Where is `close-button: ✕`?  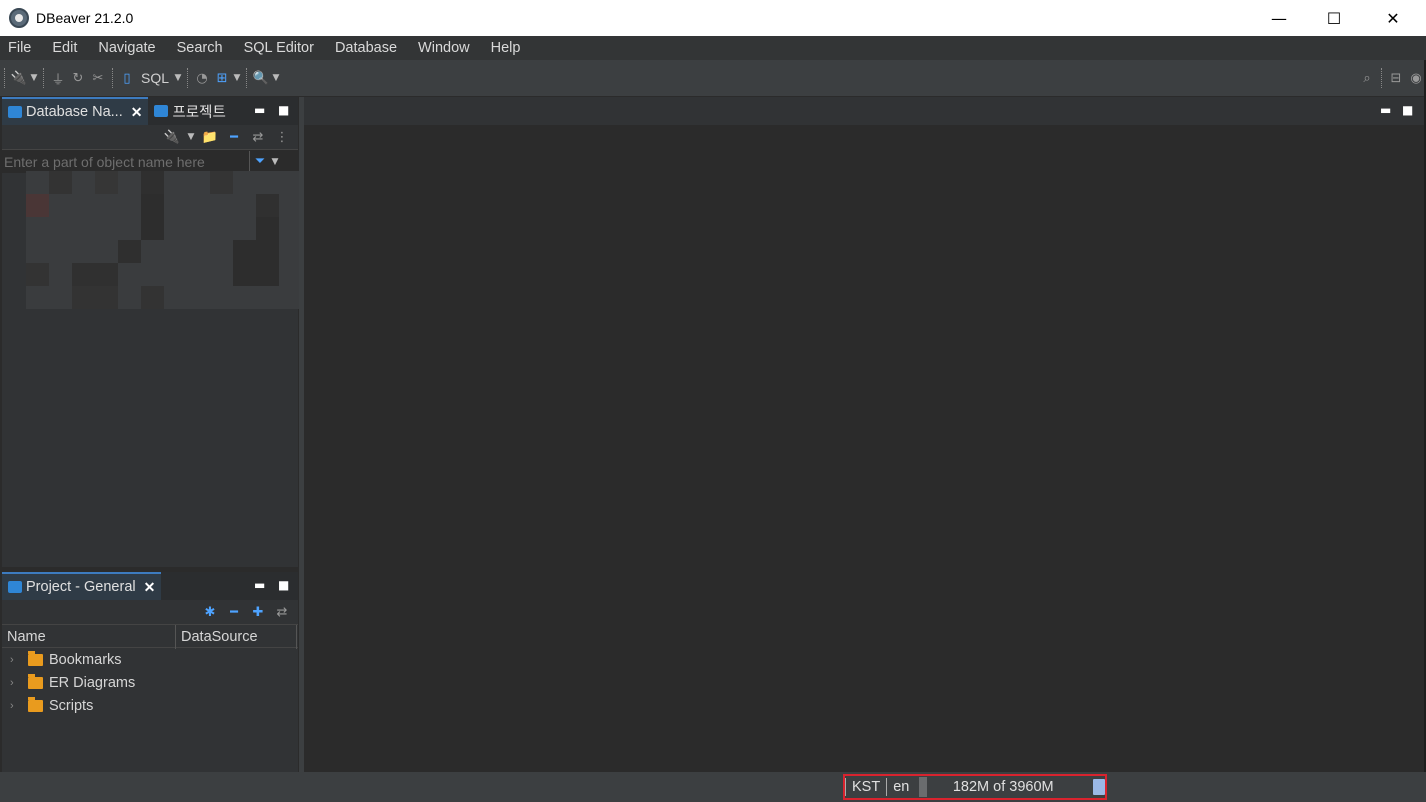 close-button: ✕ is located at coordinates (1393, 18).